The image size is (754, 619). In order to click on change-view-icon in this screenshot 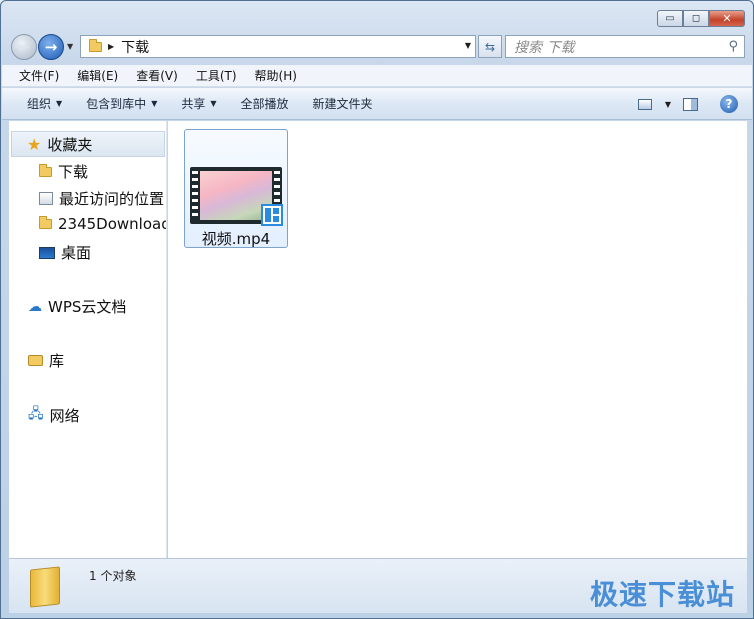, I will do `click(644, 104)`.